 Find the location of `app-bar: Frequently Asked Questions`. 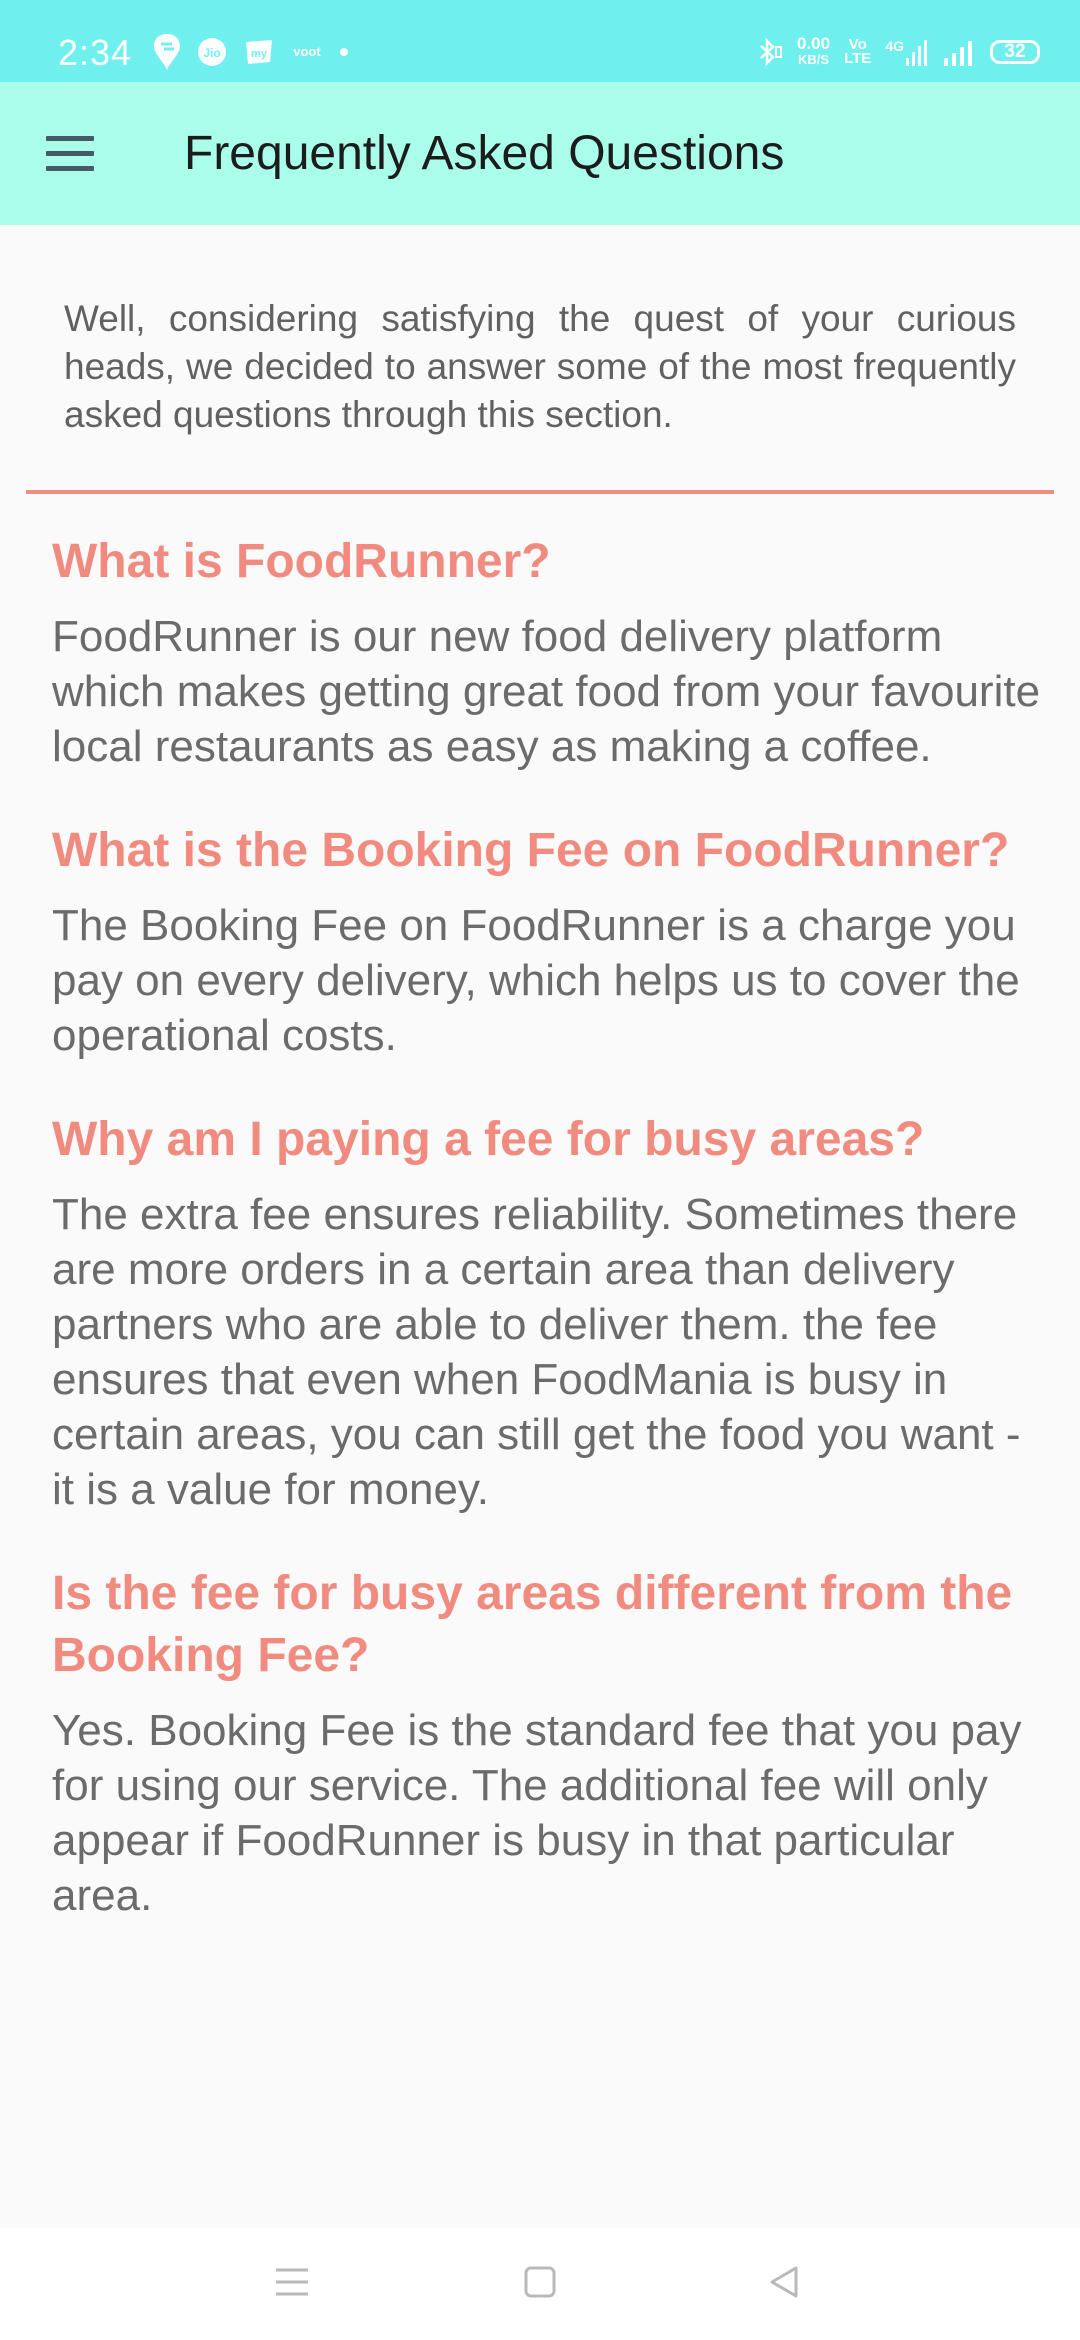

app-bar: Frequently Asked Questions is located at coordinates (540, 153).